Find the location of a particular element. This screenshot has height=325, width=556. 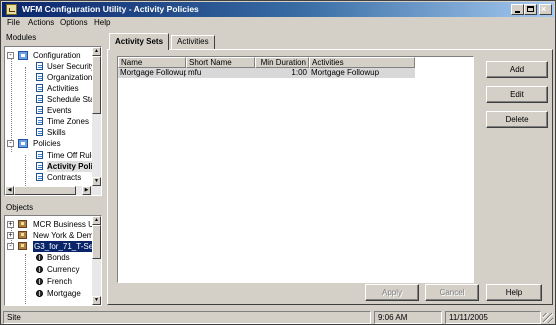

maximize-button is located at coordinates (530, 9).